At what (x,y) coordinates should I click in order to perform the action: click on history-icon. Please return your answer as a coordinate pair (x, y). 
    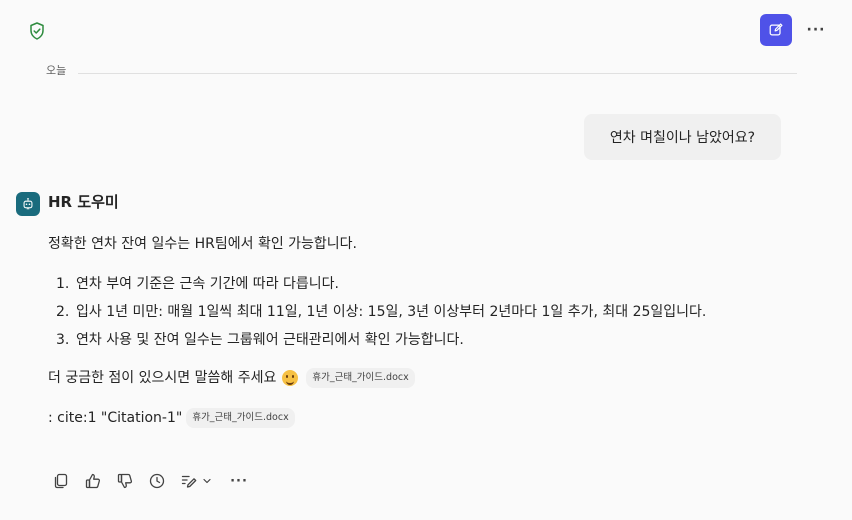
    Looking at the image, I should click on (157, 481).